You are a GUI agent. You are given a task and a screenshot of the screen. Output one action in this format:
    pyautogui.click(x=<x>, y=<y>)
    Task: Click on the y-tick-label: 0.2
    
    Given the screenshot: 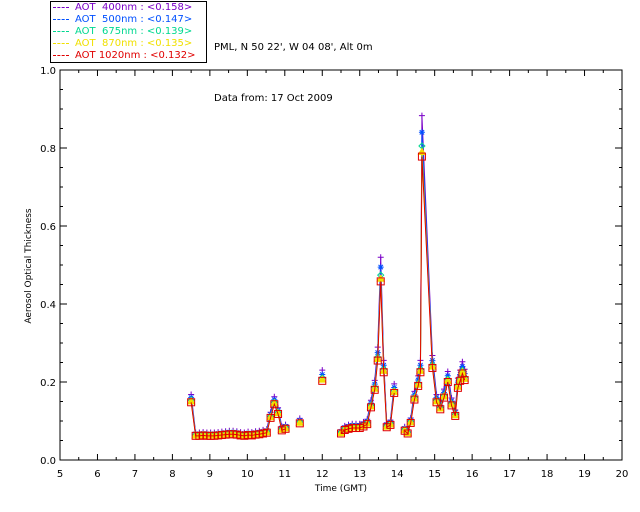 What is the action you would take?
    pyautogui.click(x=48, y=383)
    